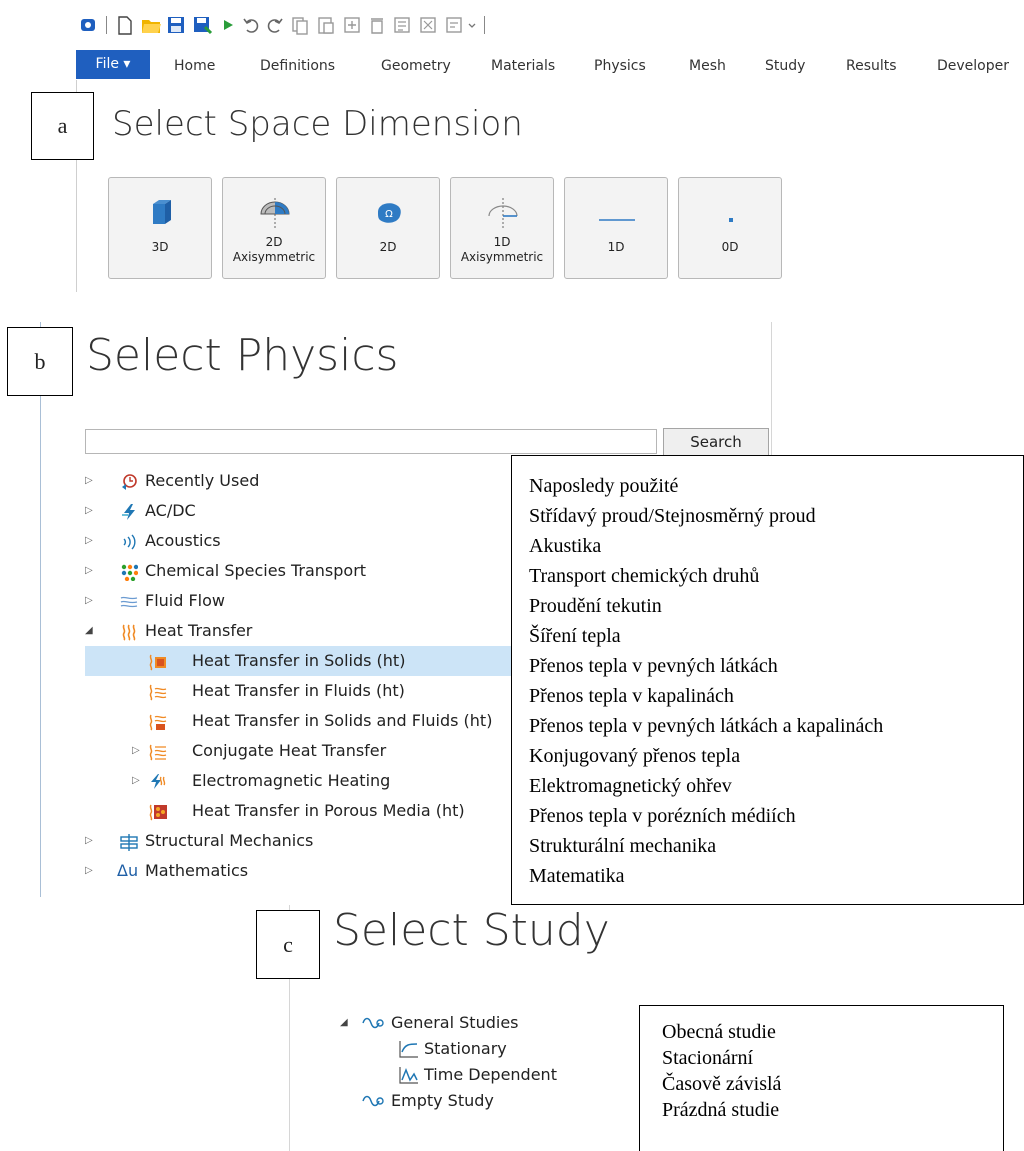 The height and width of the screenshot is (1151, 1024). What do you see at coordinates (158, 692) in the screenshot?
I see `heat-fluid-icon` at bounding box center [158, 692].